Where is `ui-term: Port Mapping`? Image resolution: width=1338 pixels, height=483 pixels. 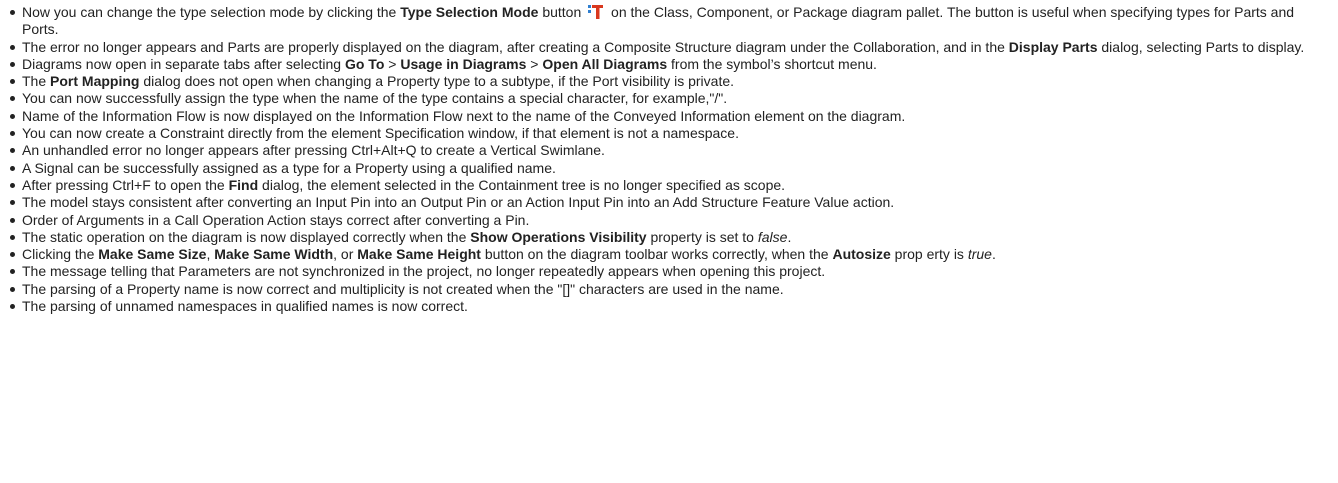
ui-term: Port Mapping is located at coordinates (95, 81).